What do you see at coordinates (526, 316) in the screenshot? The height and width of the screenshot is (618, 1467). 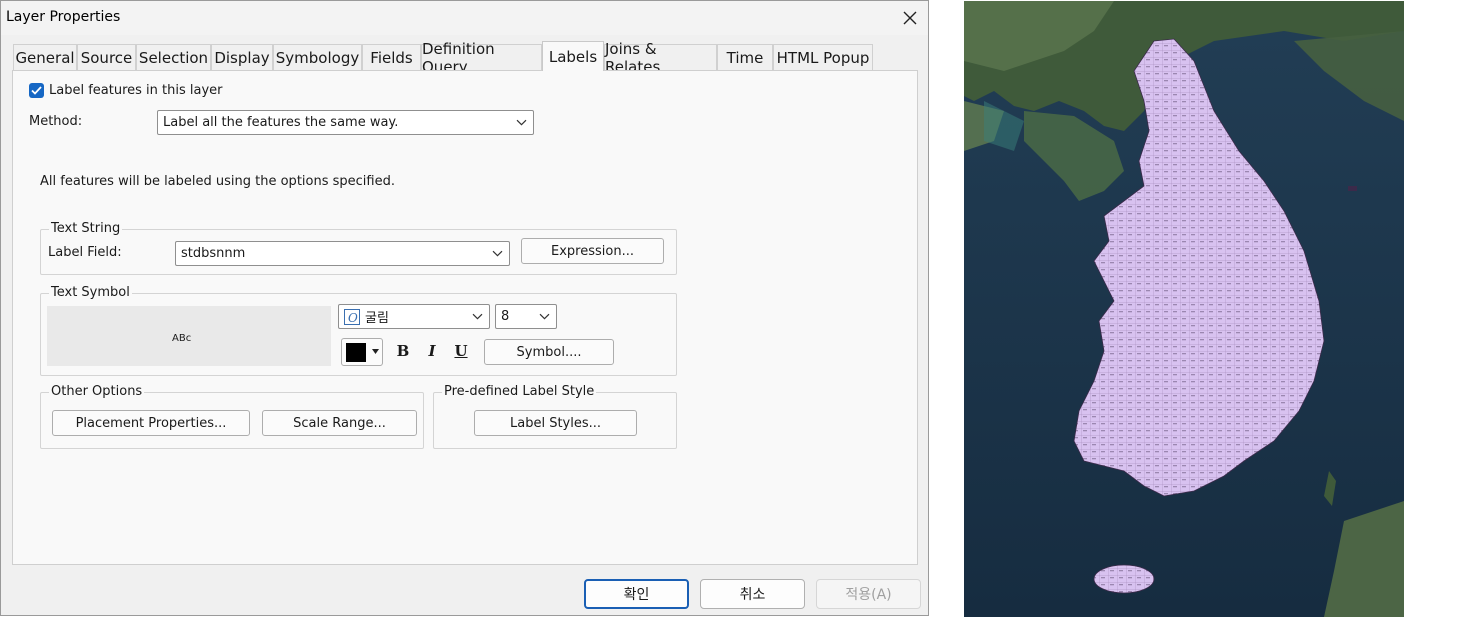 I see `font-size-dropdown: 8` at bounding box center [526, 316].